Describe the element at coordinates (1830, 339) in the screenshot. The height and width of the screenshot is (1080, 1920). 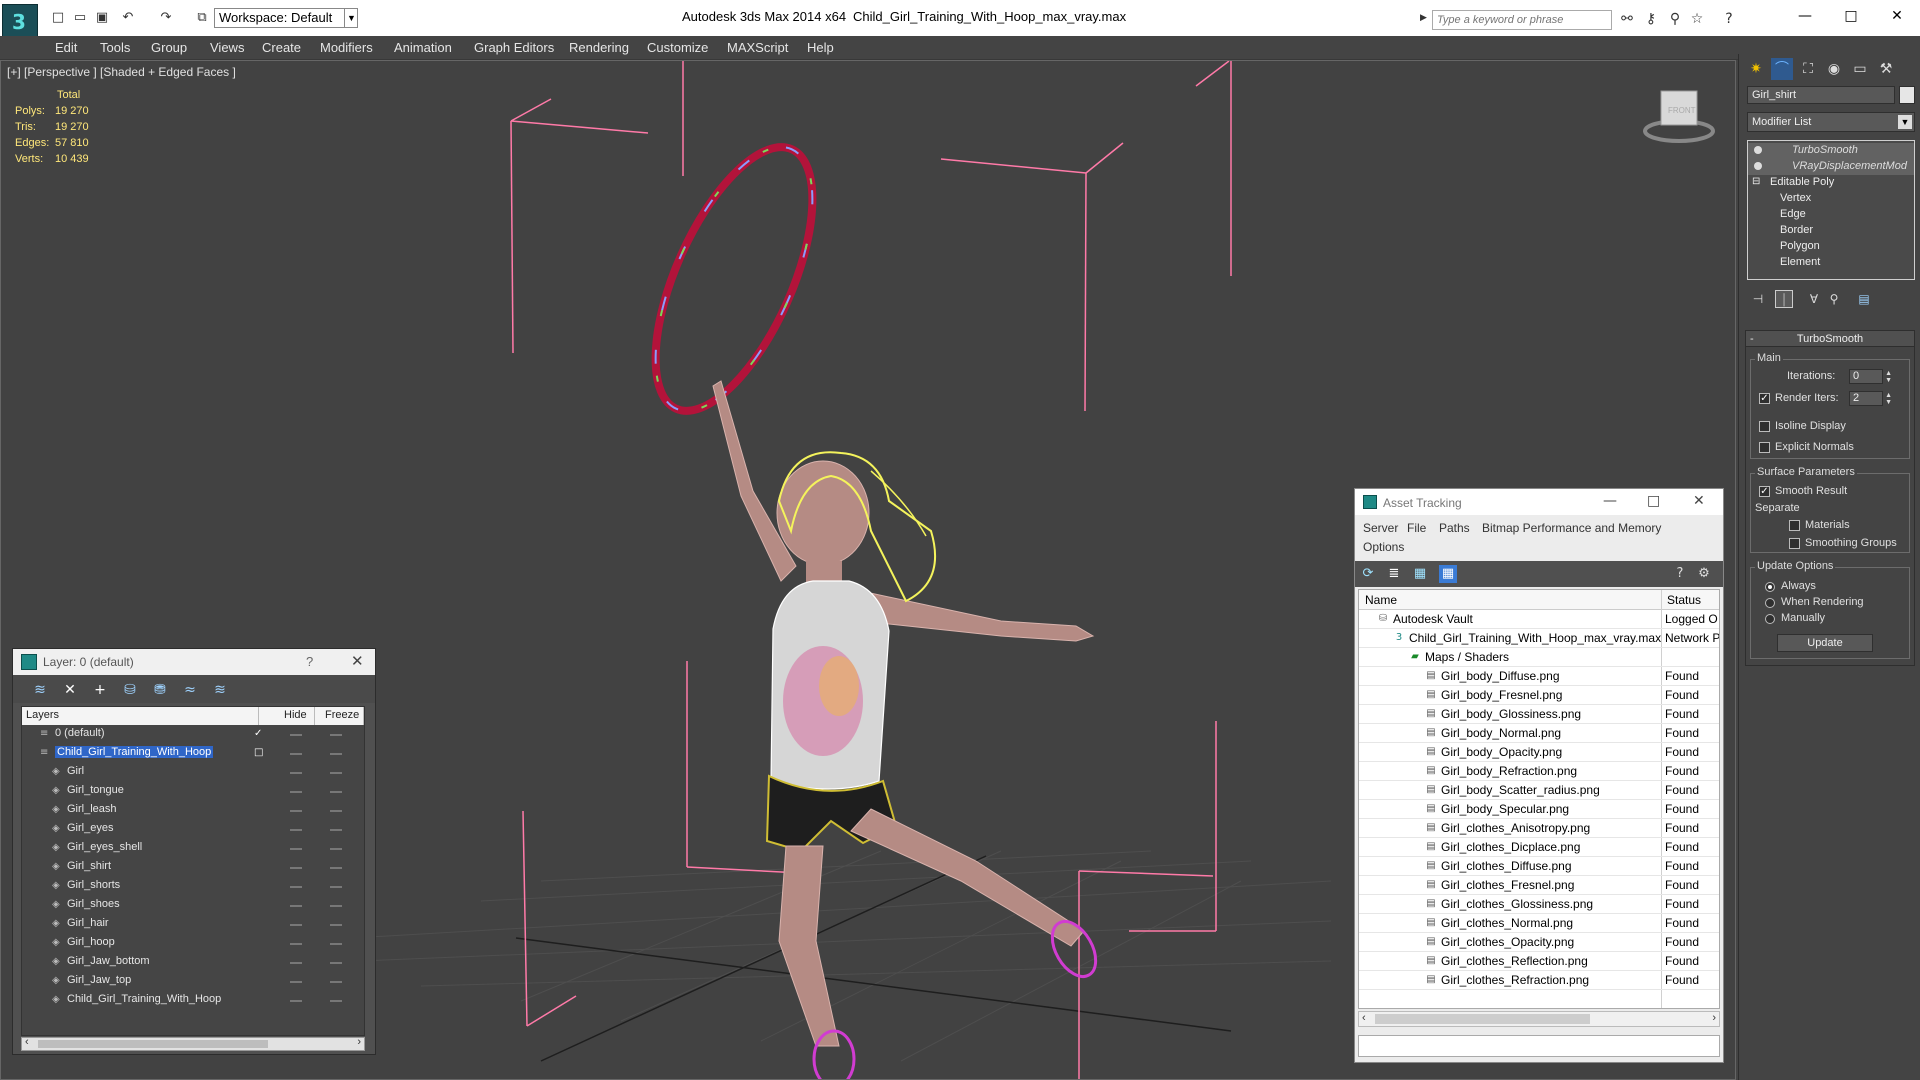
I see `turbosmooth-rollout-header: - TurboSmooth` at that location.